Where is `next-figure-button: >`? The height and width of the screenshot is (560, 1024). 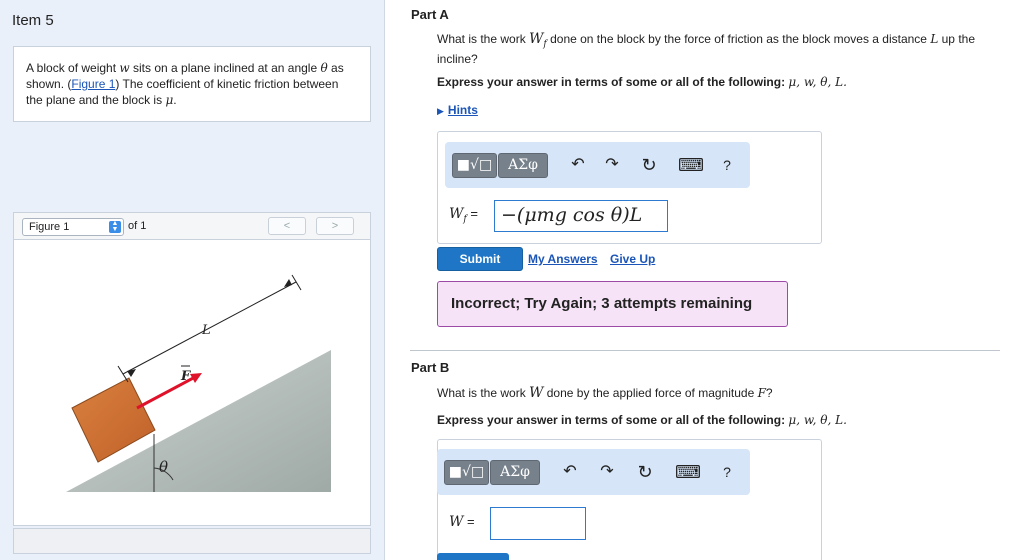
next-figure-button: > is located at coordinates (335, 226).